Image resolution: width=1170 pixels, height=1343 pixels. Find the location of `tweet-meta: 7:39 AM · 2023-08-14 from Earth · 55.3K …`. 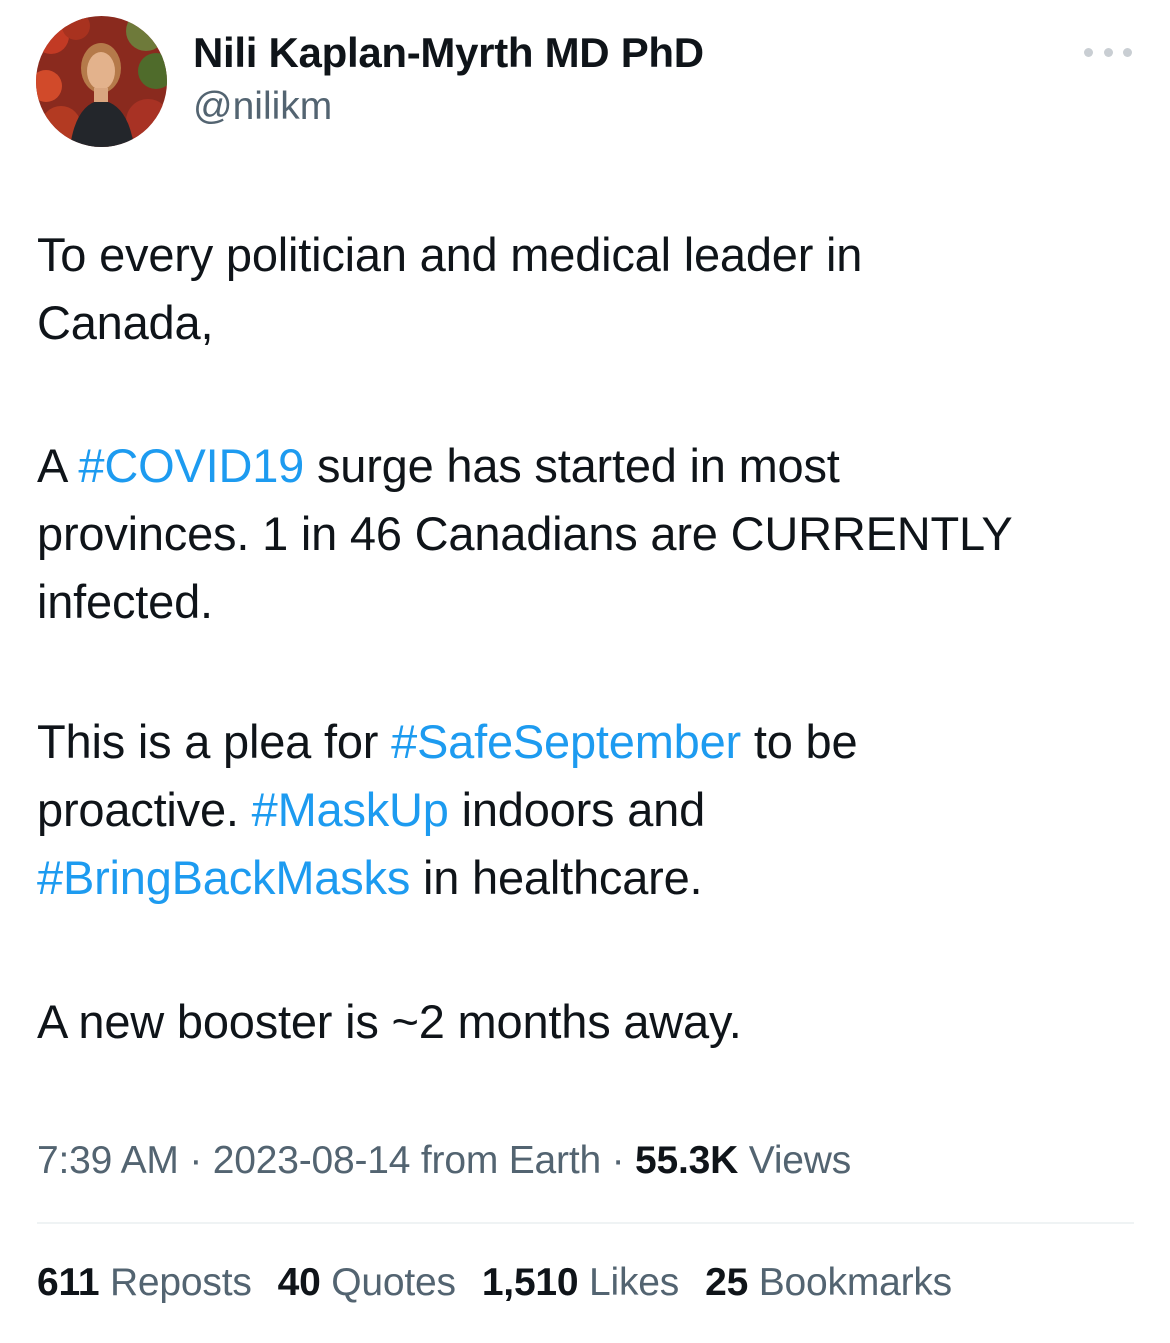

tweet-meta: 7:39 AM · 2023-08-14 from Earth · 55.3K … is located at coordinates (444, 1161).